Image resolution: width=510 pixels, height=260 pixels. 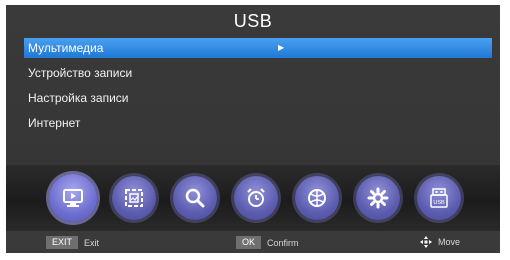 I want to click on search-icon, so click(x=195, y=198).